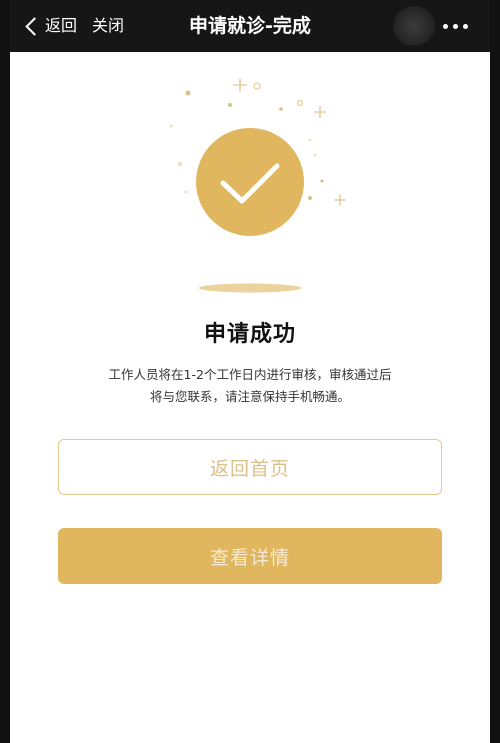 This screenshot has height=743, width=500. I want to click on back-home-button: 返回首页, so click(250, 467).